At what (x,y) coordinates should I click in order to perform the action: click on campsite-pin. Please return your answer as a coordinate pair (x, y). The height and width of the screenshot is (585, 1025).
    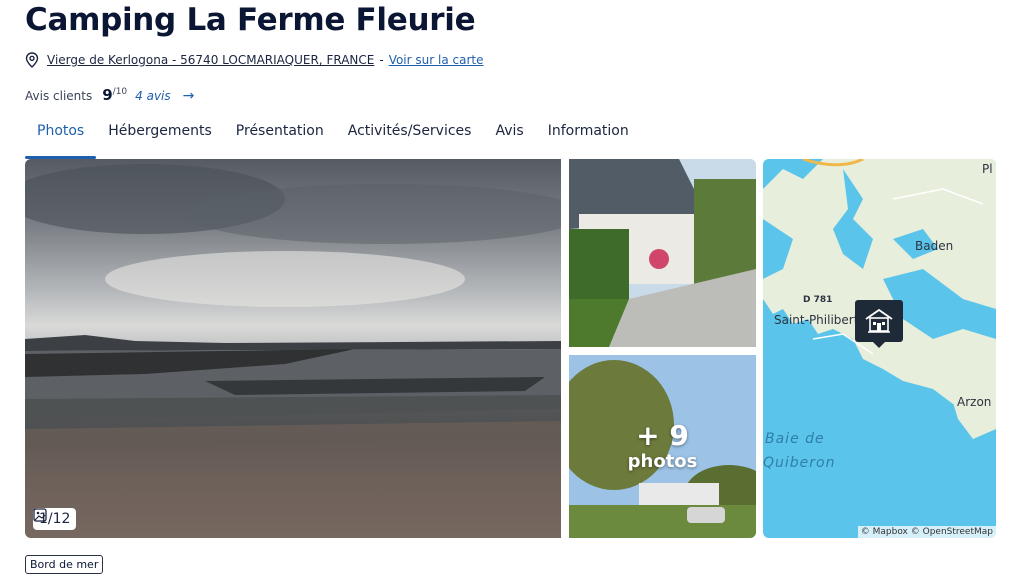
    Looking at the image, I should click on (879, 324).